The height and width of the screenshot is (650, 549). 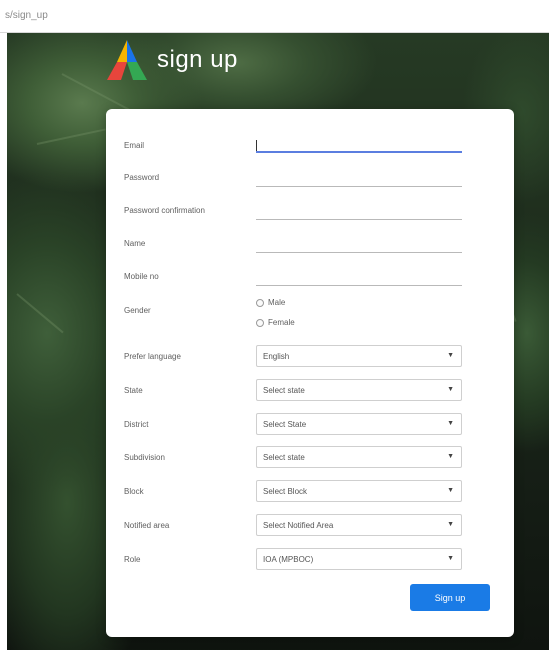 I want to click on notified-area-value: Select Notified Area, so click(x=298, y=525).